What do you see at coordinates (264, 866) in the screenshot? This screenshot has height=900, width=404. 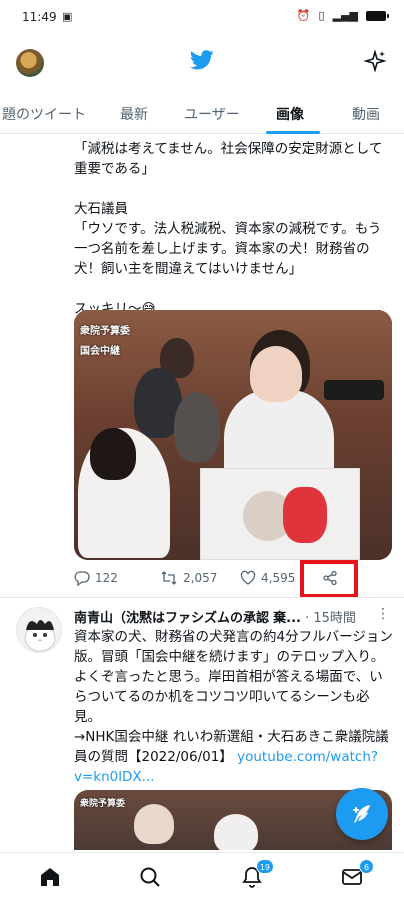 I see `notifications-badge: 19` at bounding box center [264, 866].